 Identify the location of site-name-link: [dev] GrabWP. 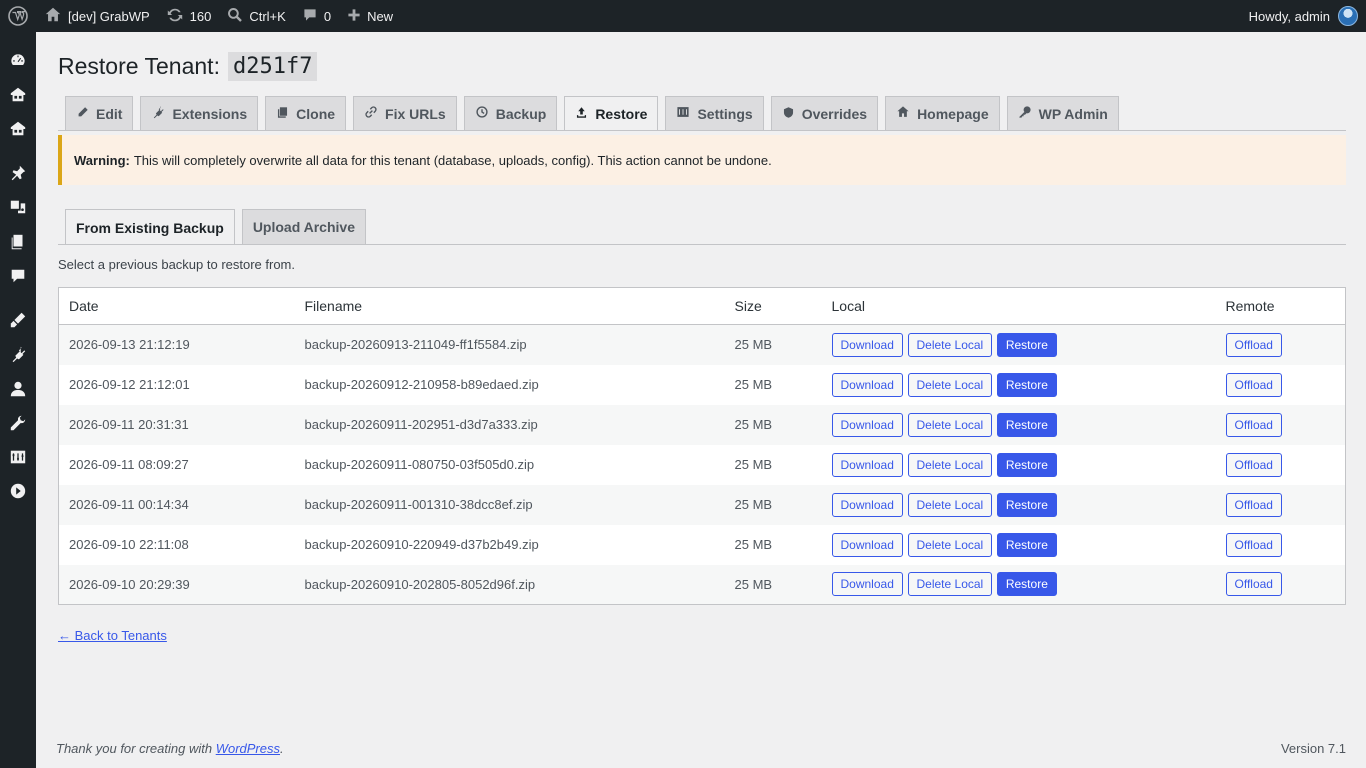
(97, 16).